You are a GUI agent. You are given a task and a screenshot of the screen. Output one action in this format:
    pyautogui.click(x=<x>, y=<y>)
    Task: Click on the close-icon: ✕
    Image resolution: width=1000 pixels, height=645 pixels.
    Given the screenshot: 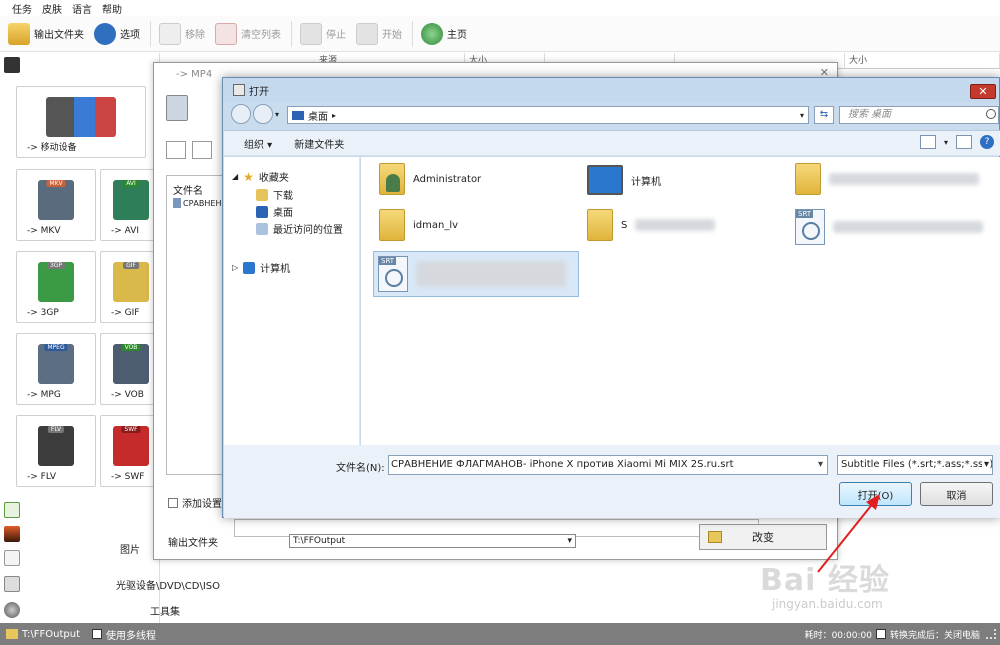 What is the action you would take?
    pyautogui.click(x=983, y=91)
    